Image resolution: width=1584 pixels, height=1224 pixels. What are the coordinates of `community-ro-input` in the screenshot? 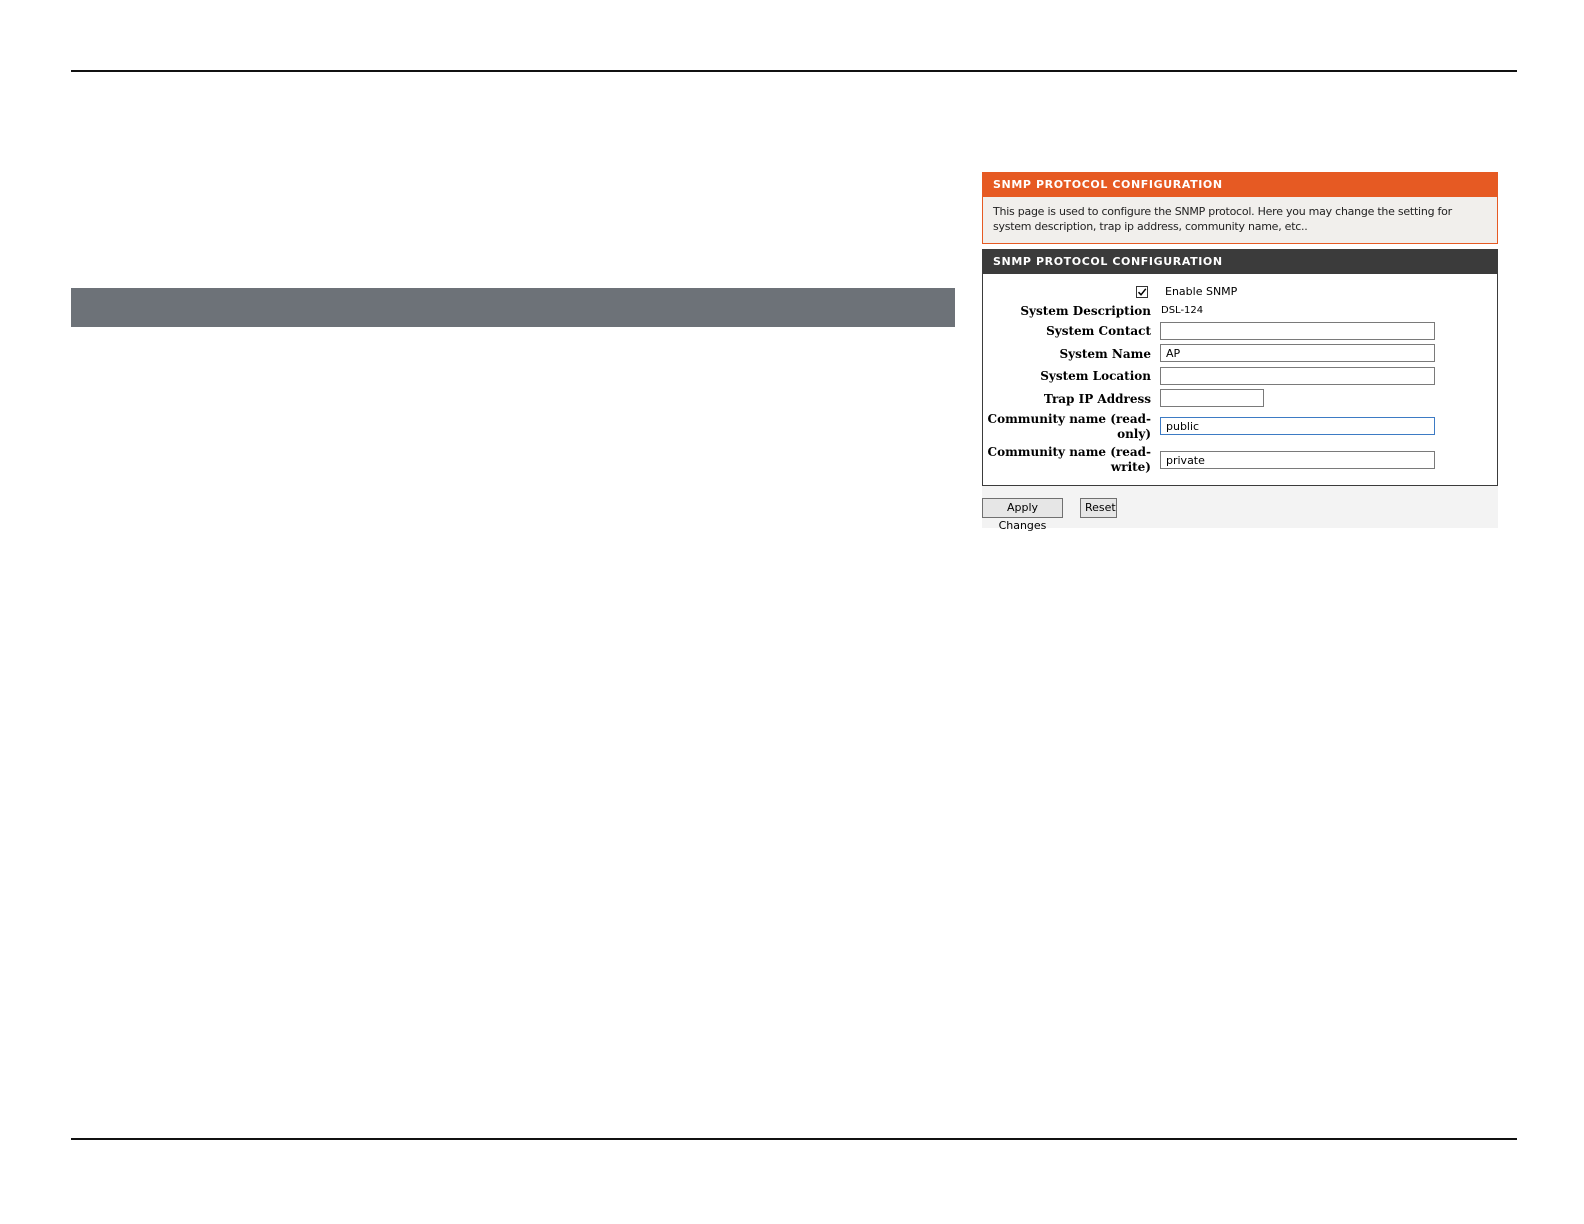 It's located at (1297, 426).